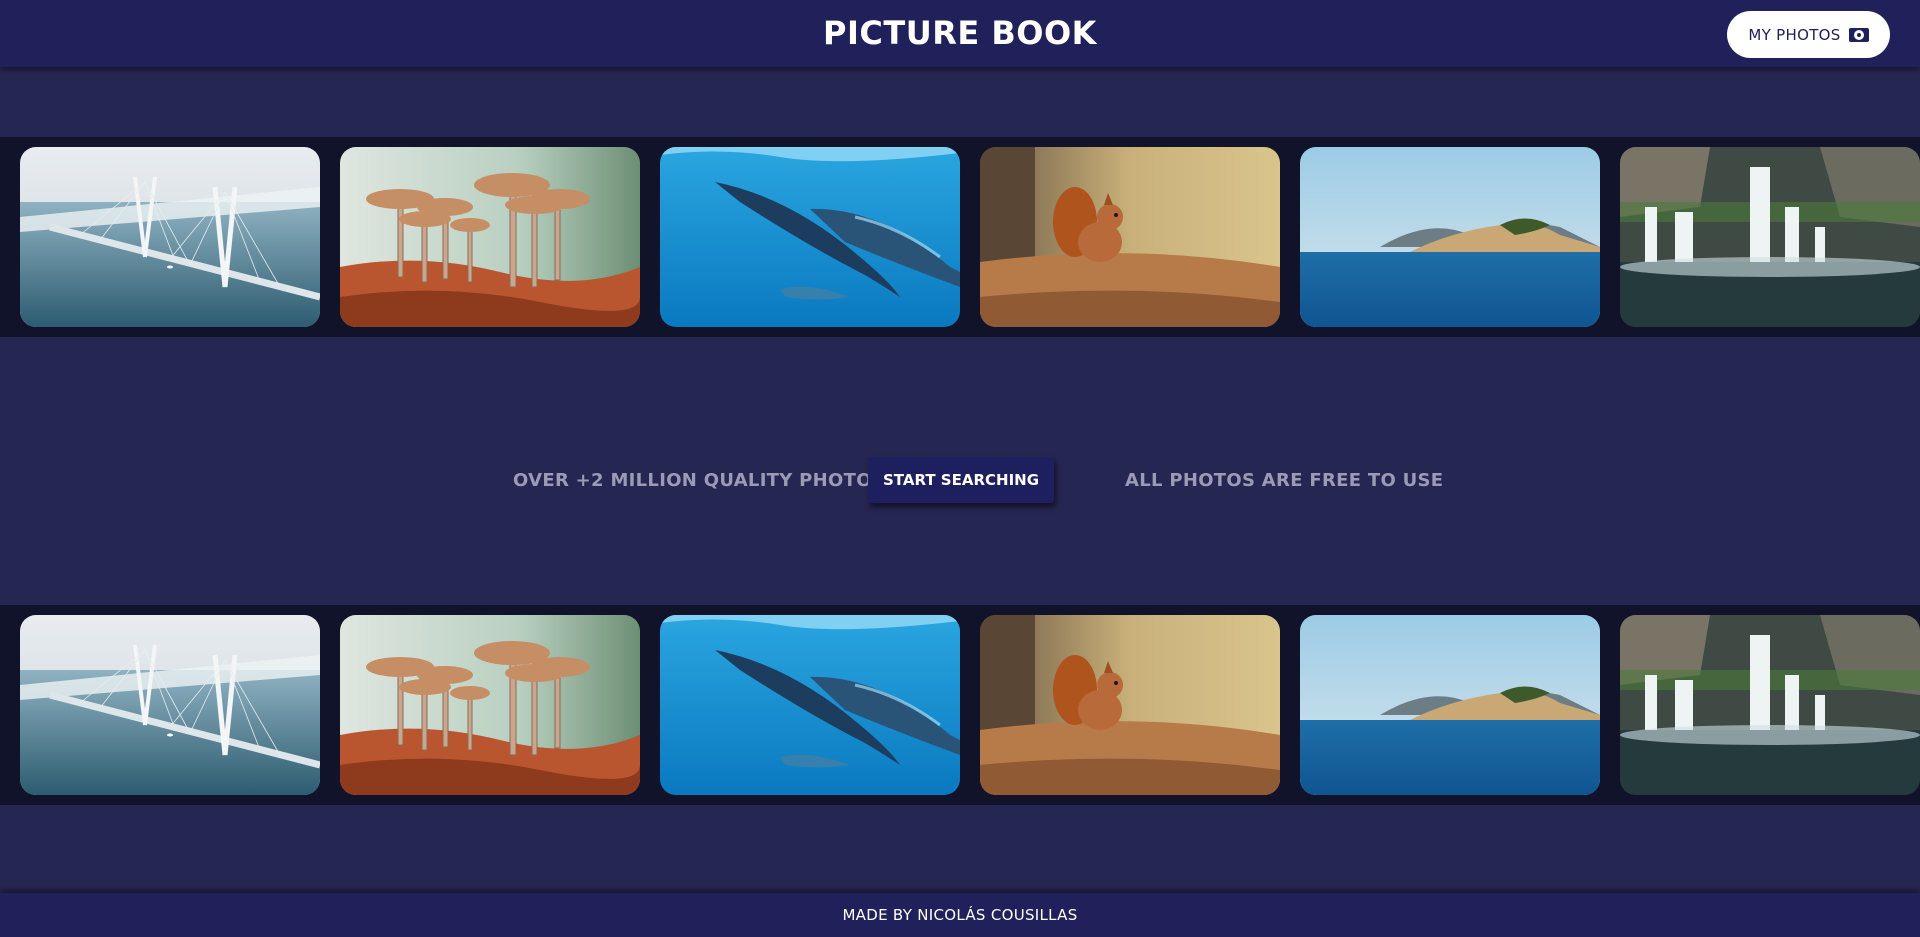 The image size is (1920, 937). What do you see at coordinates (699, 480) in the screenshot?
I see `photo-count-tagline: OVER +2 MILLION QUALITY PHOTOS` at bounding box center [699, 480].